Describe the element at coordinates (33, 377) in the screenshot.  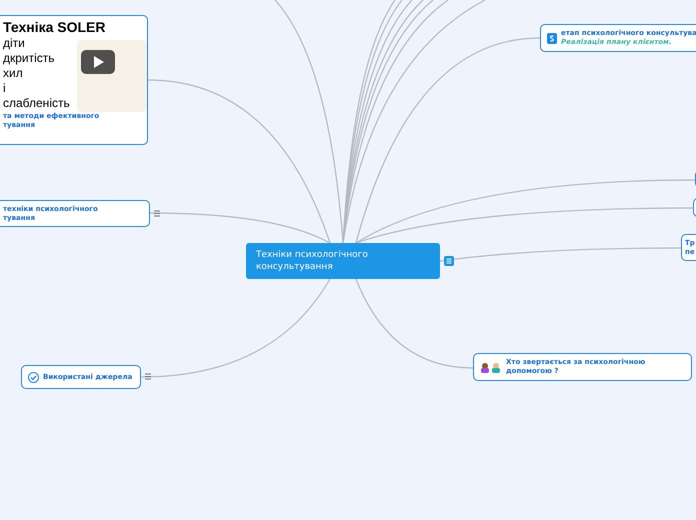
I see `check-icon` at that location.